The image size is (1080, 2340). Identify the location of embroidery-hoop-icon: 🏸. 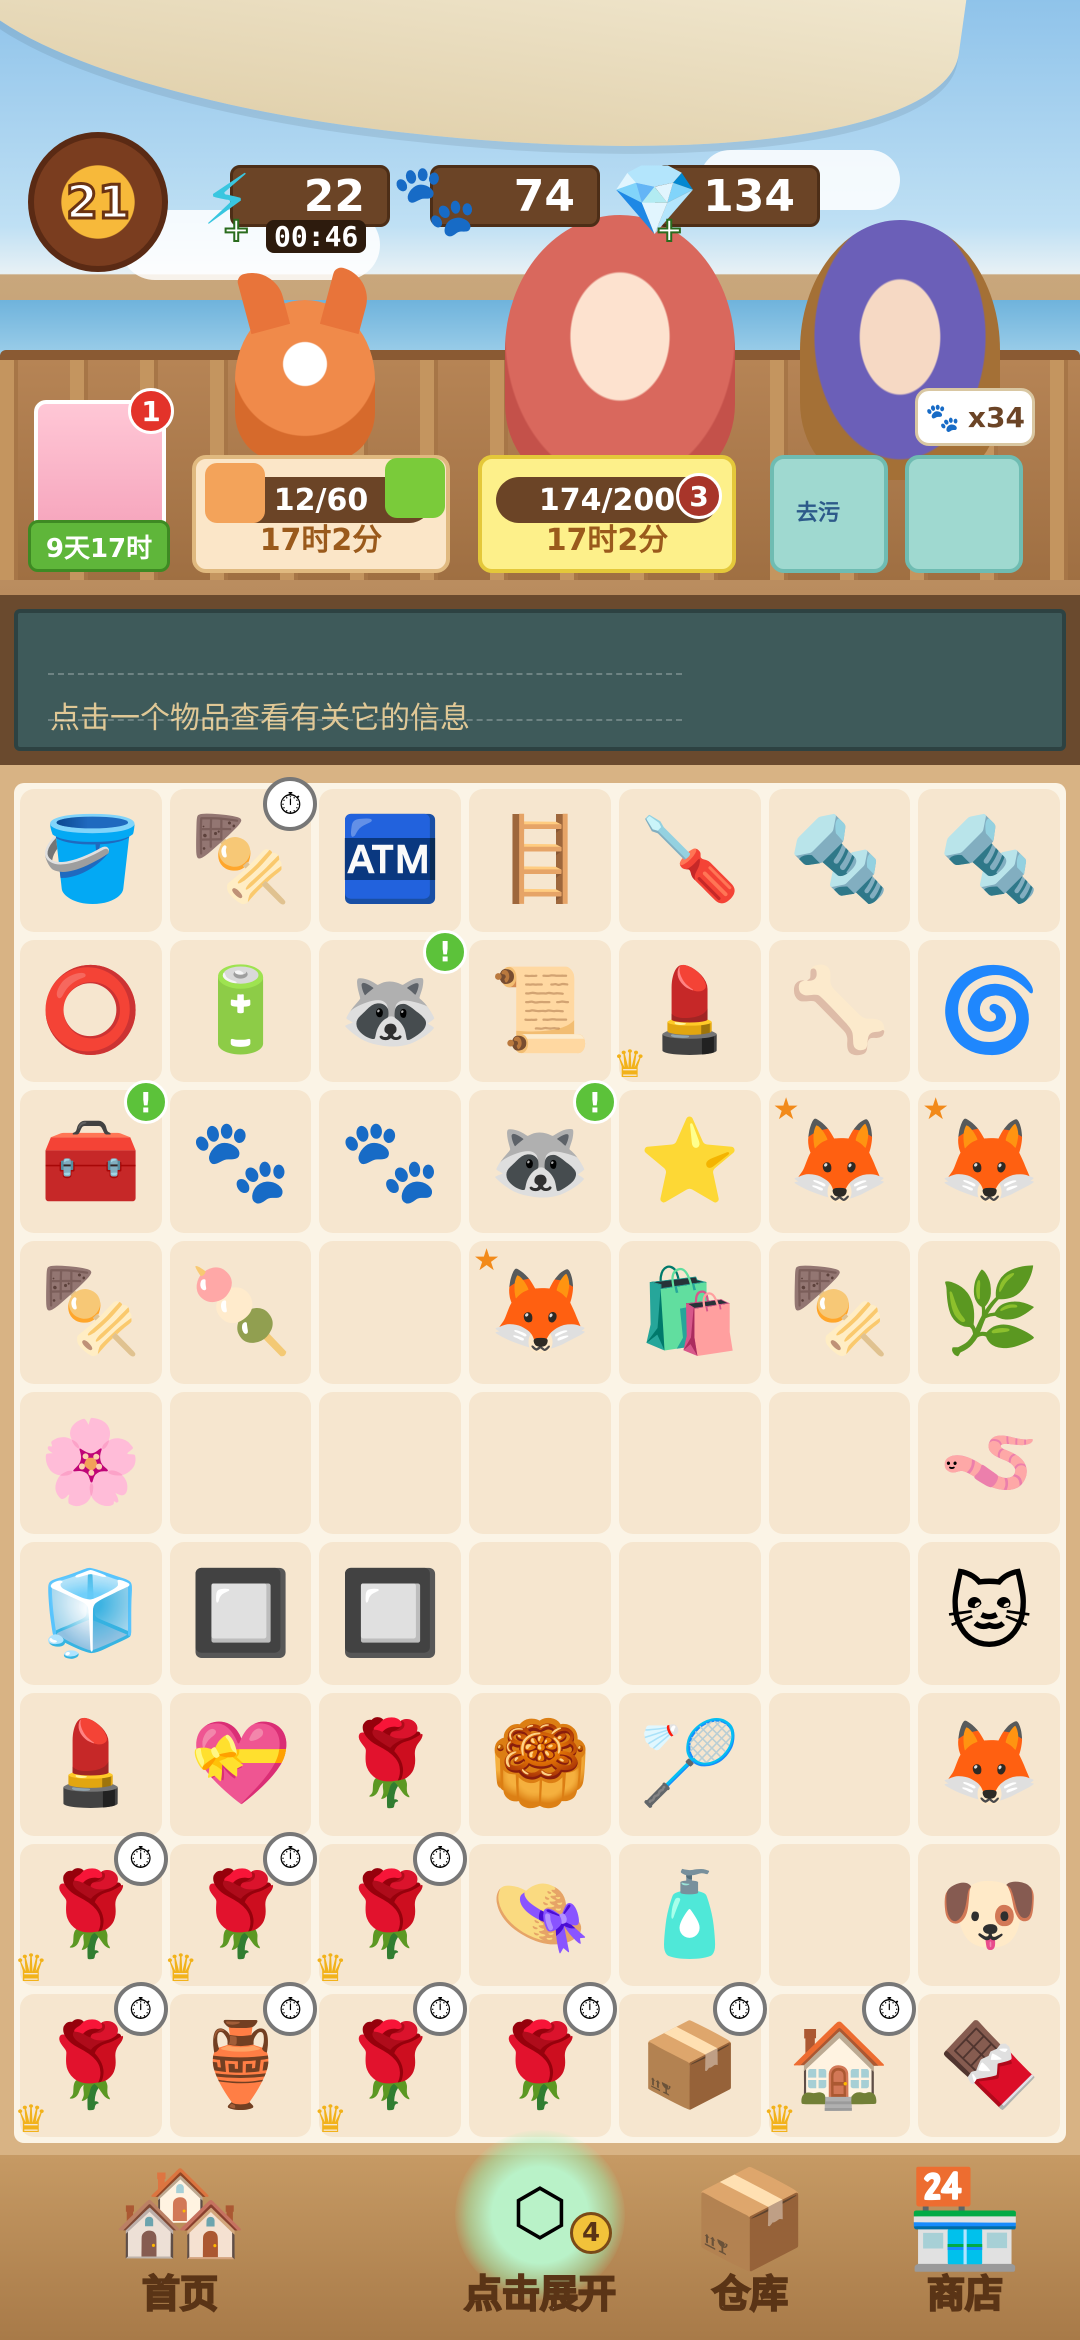
(689, 1764).